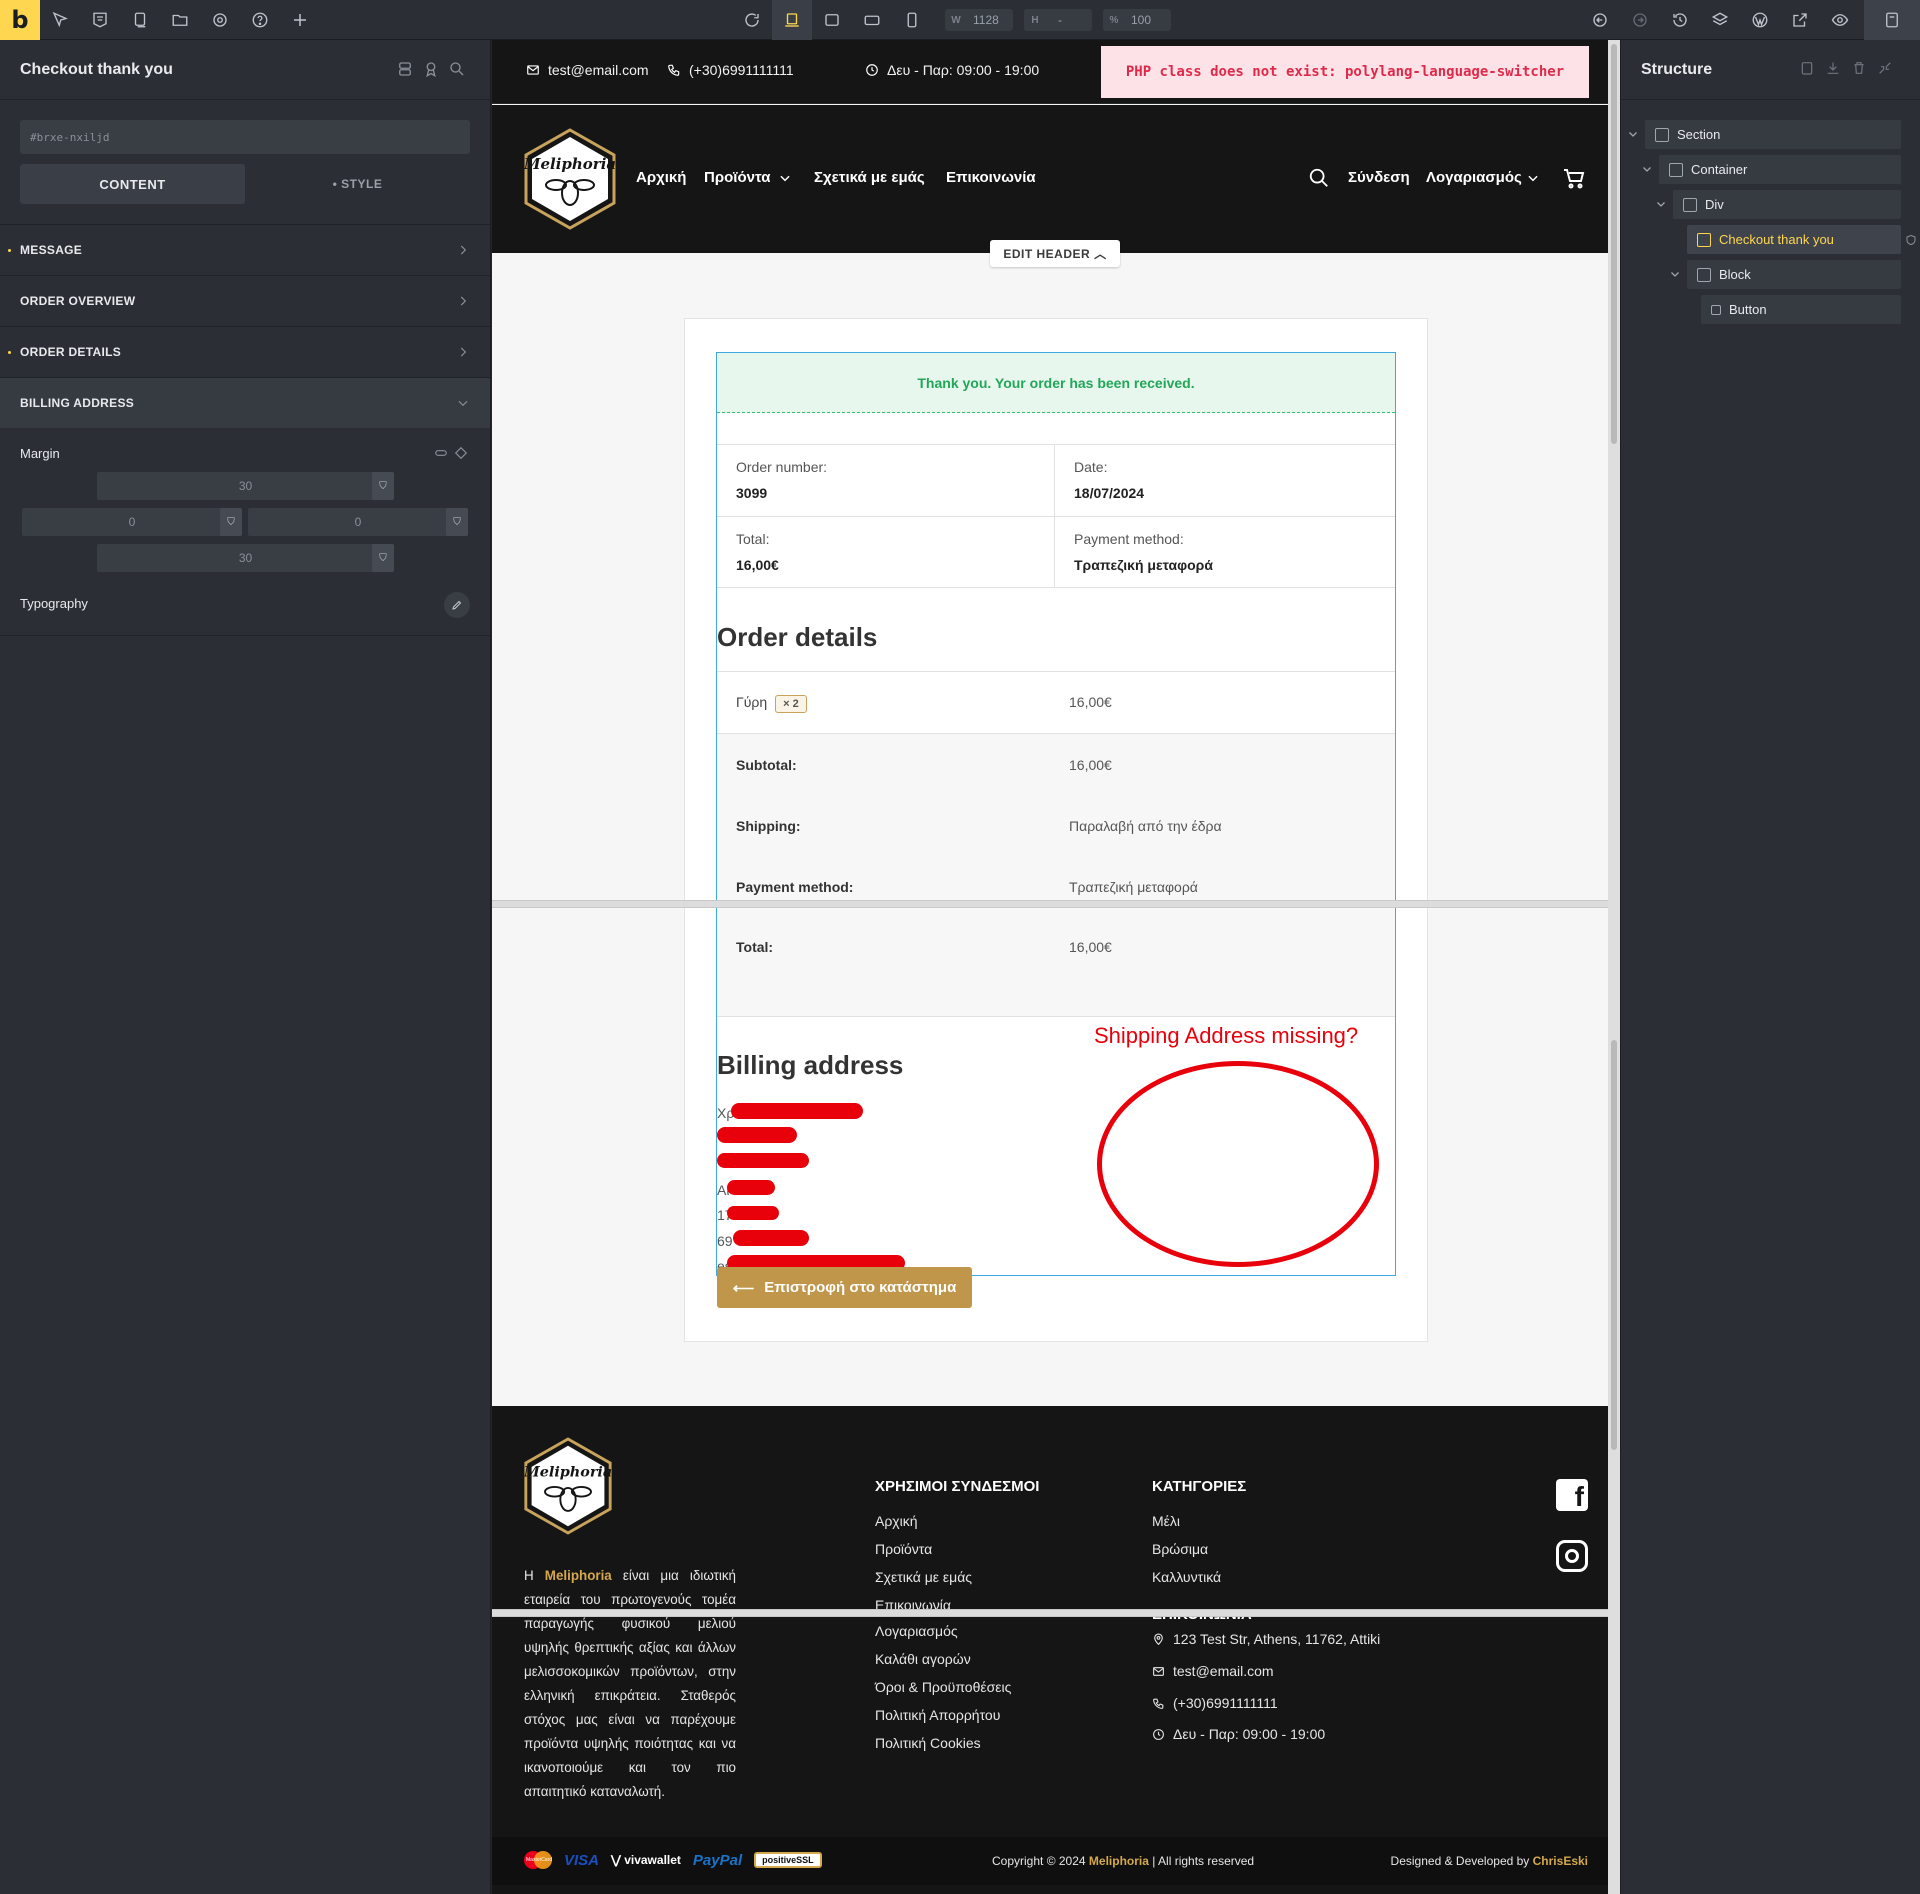 The height and width of the screenshot is (1894, 1920). I want to click on item-name: Γύρη, so click(751, 702).